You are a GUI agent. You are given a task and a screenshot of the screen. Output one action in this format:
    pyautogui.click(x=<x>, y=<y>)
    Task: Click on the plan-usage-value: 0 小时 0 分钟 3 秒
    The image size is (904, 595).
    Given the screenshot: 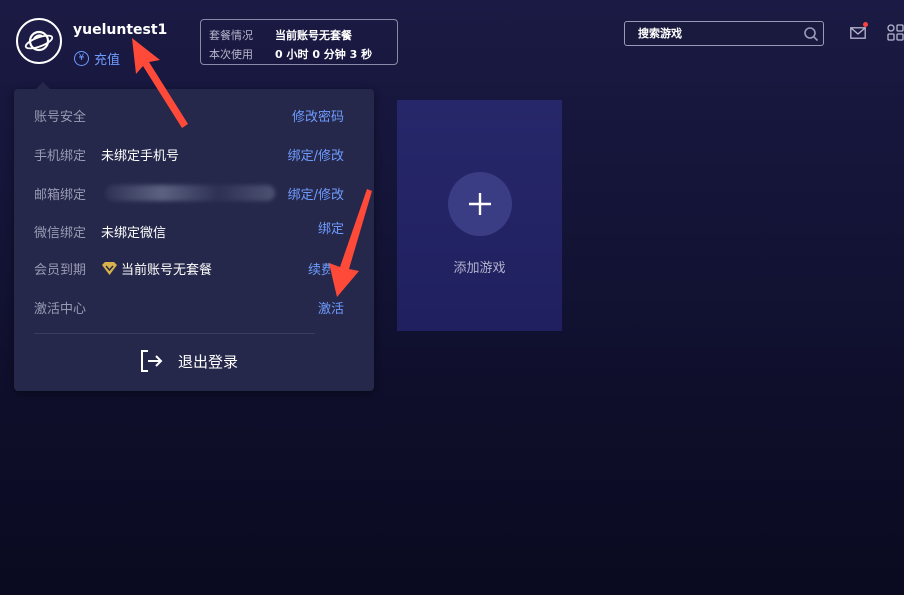 What is the action you would take?
    pyautogui.click(x=324, y=54)
    